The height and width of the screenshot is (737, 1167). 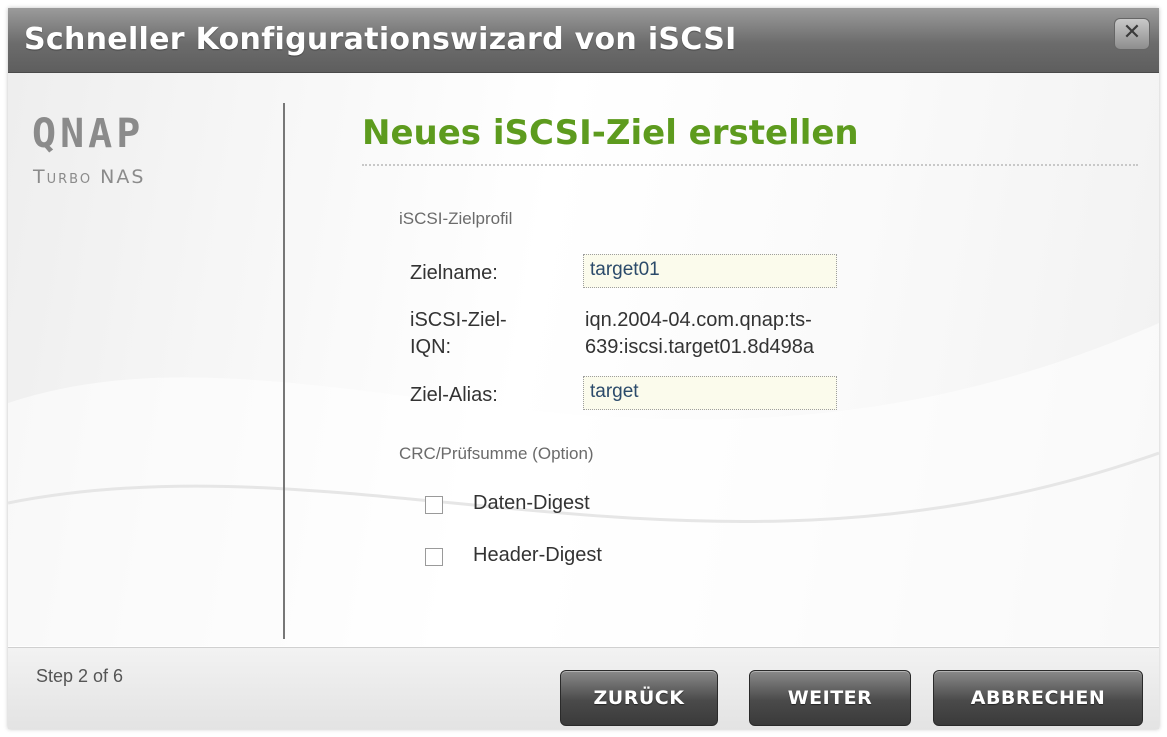 What do you see at coordinates (531, 503) in the screenshot?
I see `data-digest-label: Daten-Digest` at bounding box center [531, 503].